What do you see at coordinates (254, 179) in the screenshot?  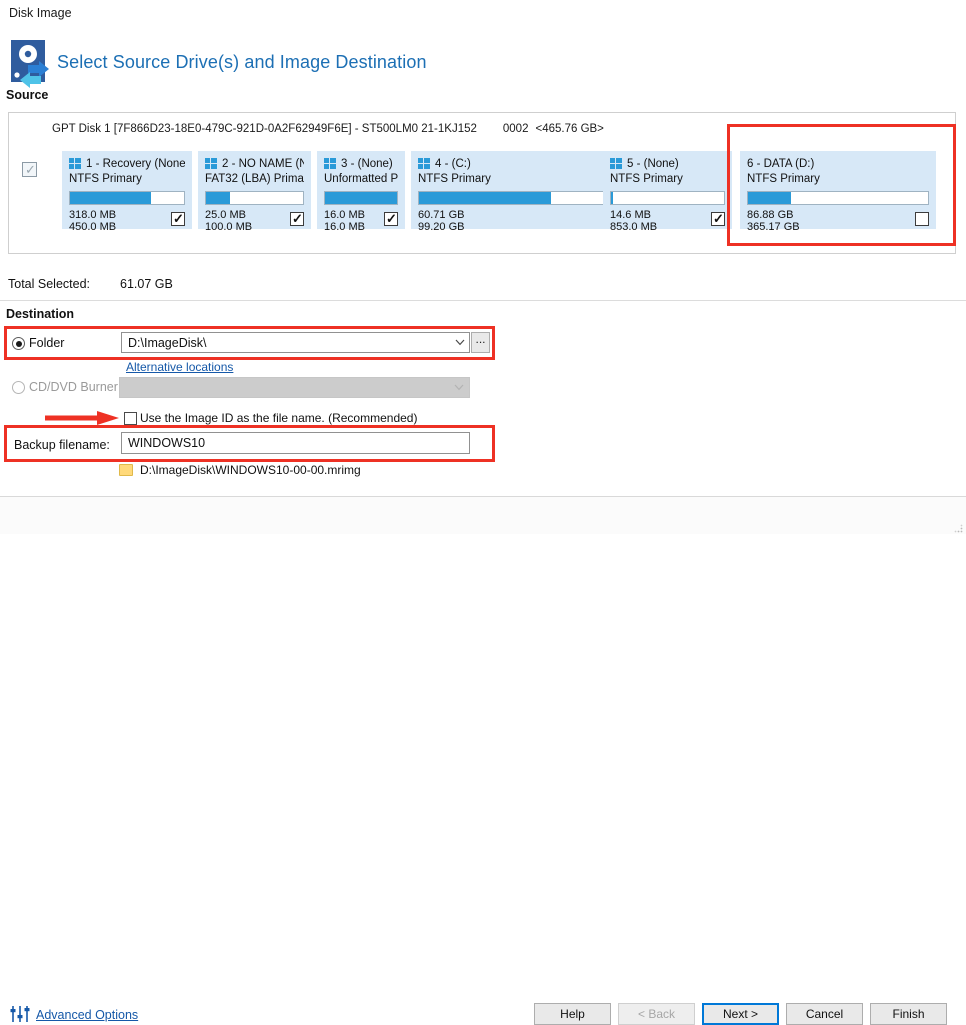 I see `partition-filesystem: FAT32 (LBA) Primary` at bounding box center [254, 179].